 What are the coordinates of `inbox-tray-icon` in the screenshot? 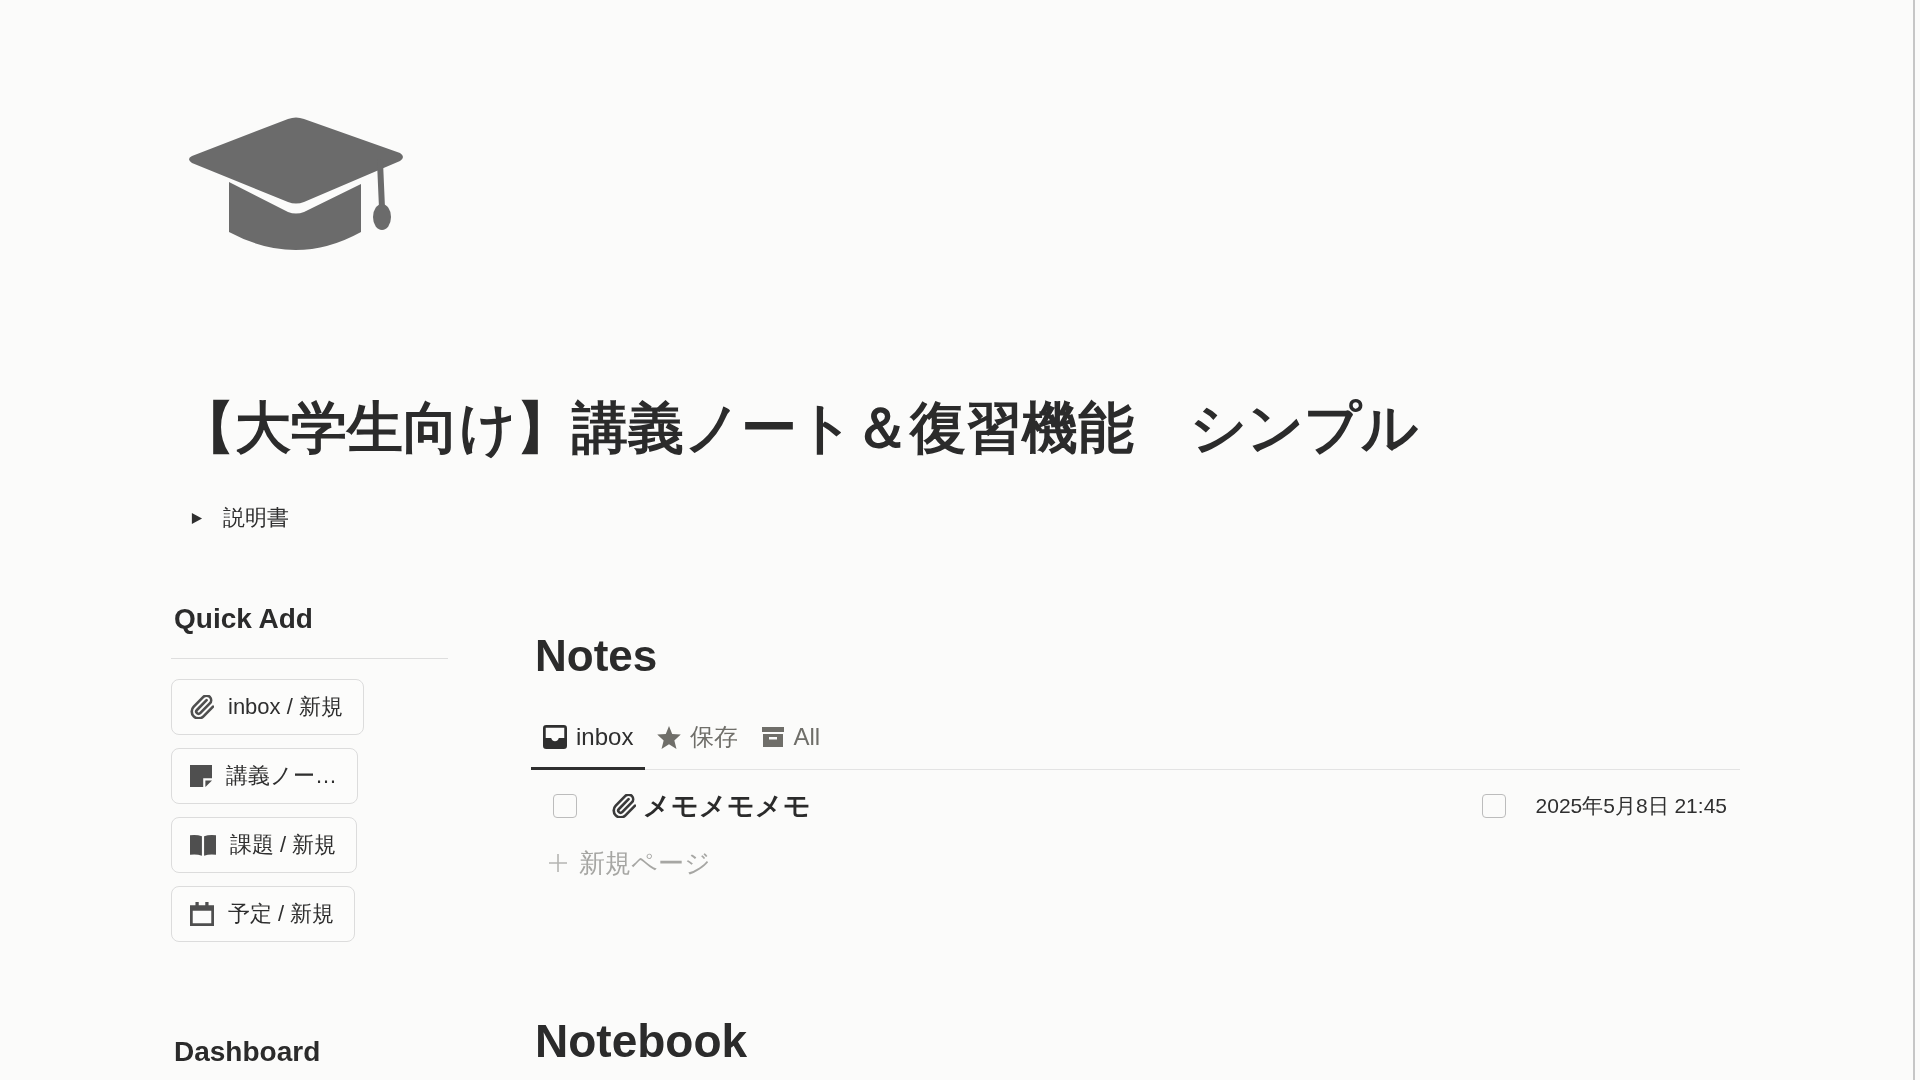 It's located at (555, 737).